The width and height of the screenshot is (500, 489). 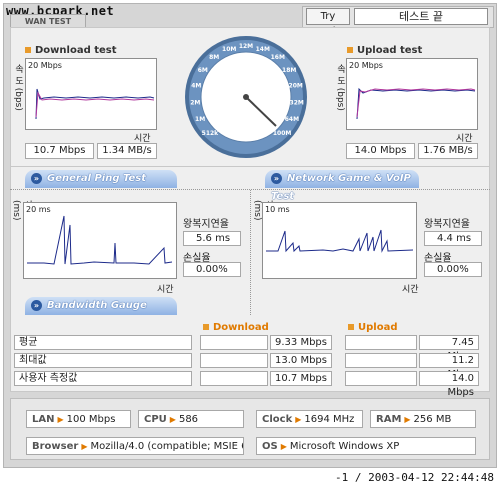 I want to click on row-label-user: 사용자 측정값, so click(x=103, y=378).